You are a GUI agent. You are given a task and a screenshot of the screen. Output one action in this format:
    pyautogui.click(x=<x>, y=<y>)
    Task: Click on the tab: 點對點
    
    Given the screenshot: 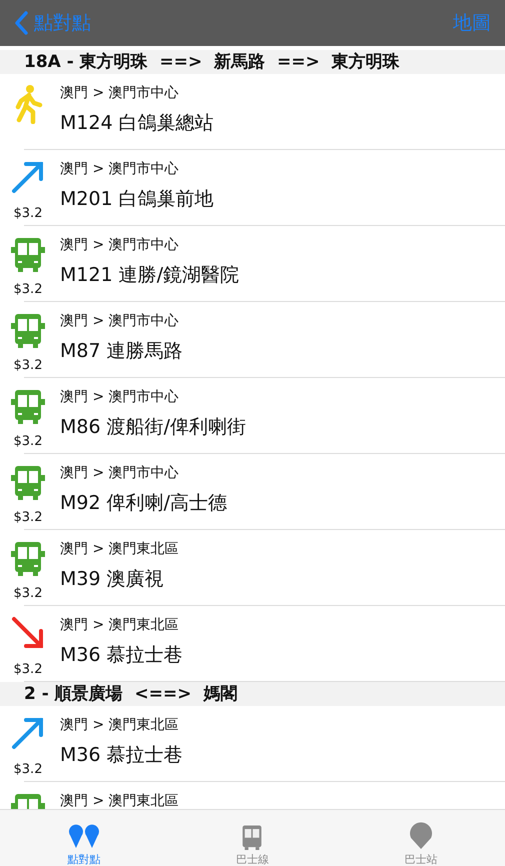 What is the action you would take?
    pyautogui.click(x=84, y=838)
    